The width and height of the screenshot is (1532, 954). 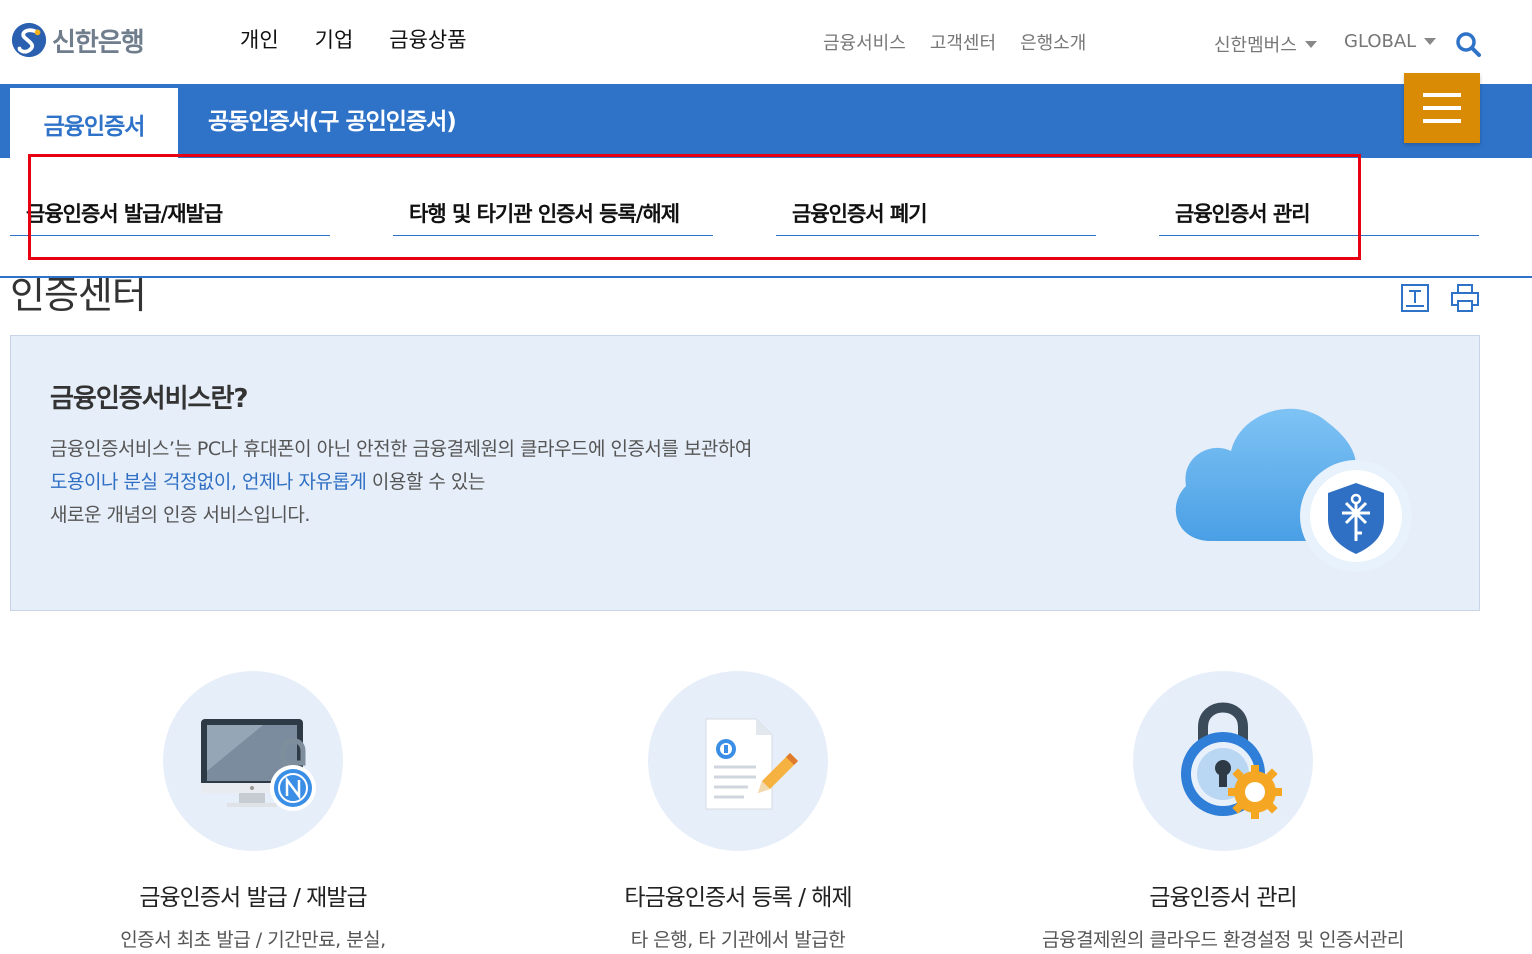 I want to click on service-manage-illustration, so click(x=1223, y=761).